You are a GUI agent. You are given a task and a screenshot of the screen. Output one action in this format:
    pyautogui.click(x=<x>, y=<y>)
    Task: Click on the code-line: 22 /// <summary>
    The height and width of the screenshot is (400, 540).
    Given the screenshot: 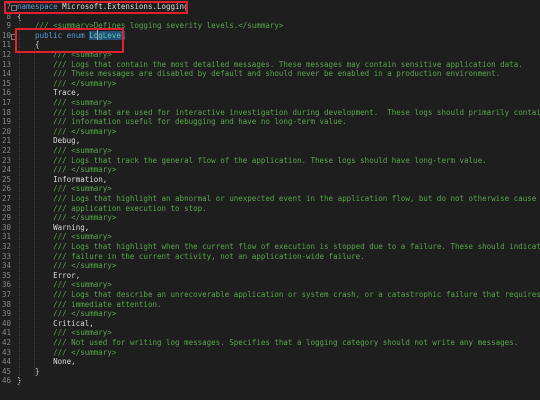 What is the action you would take?
    pyautogui.click(x=270, y=151)
    